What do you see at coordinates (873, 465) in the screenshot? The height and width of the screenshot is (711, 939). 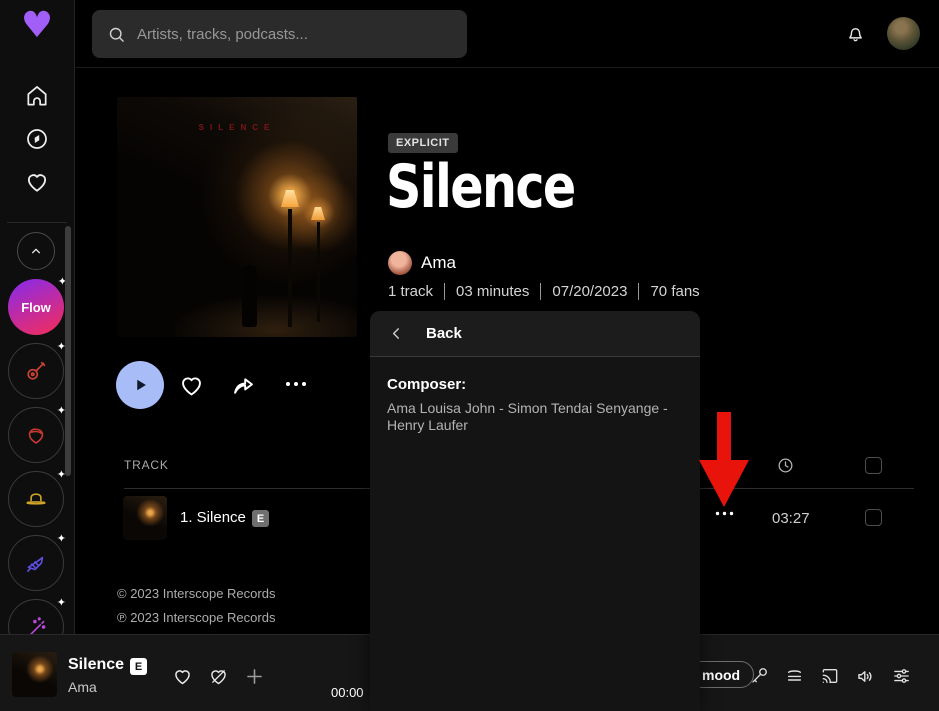 I see `select-all-checkbox` at bounding box center [873, 465].